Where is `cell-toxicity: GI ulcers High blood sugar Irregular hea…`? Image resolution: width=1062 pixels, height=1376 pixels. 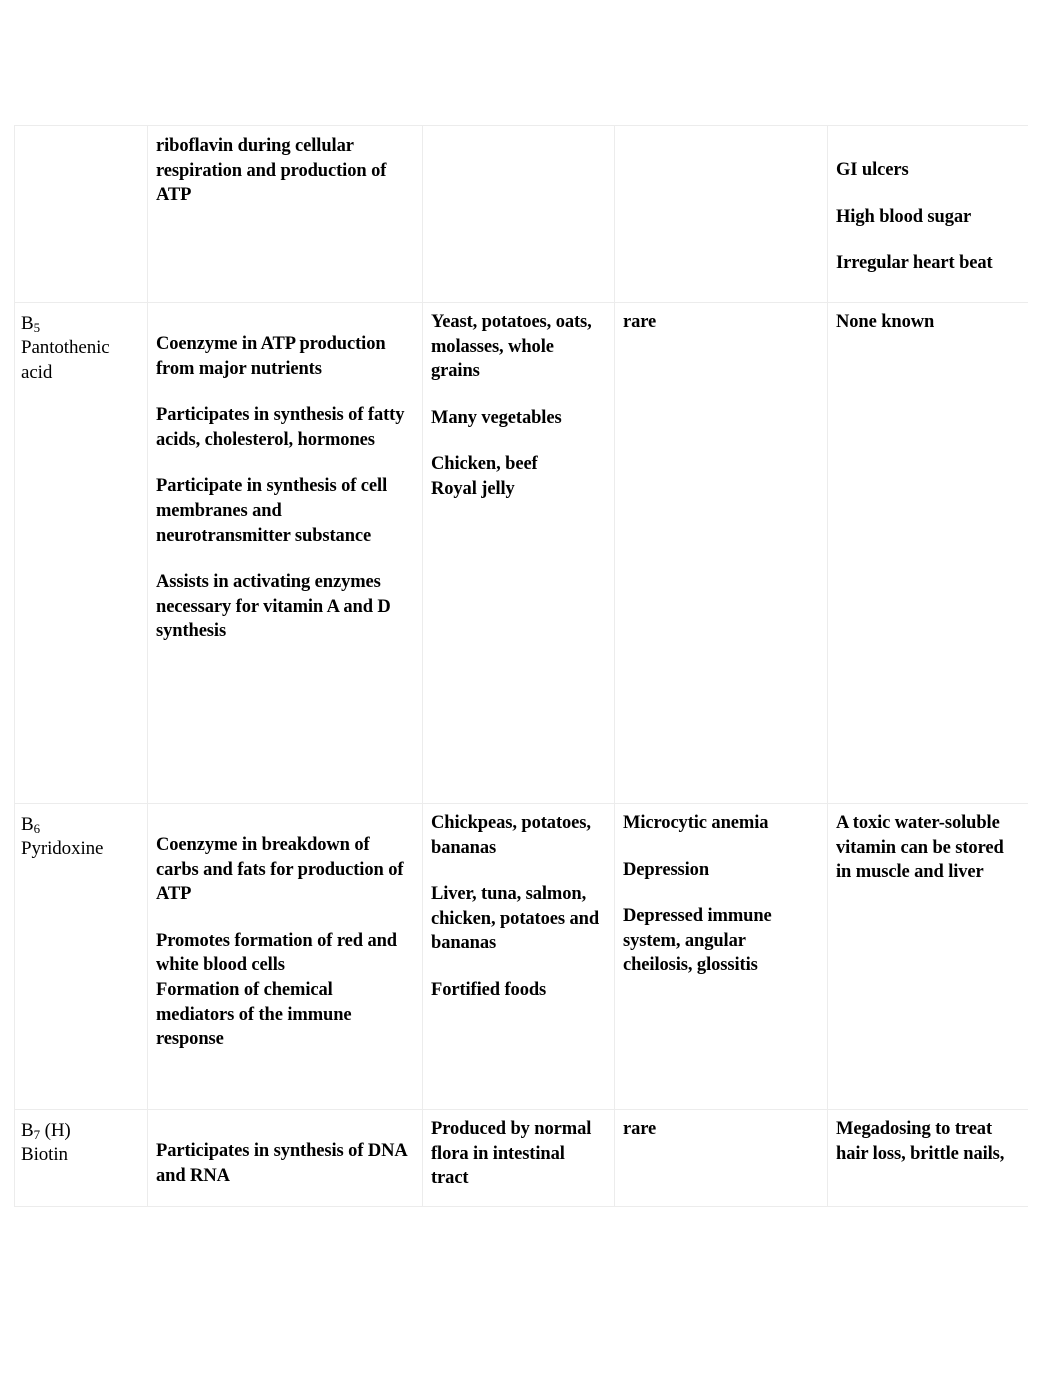
cell-toxicity: GI ulcers High blood sugar Irregular hea… is located at coordinates (927, 214).